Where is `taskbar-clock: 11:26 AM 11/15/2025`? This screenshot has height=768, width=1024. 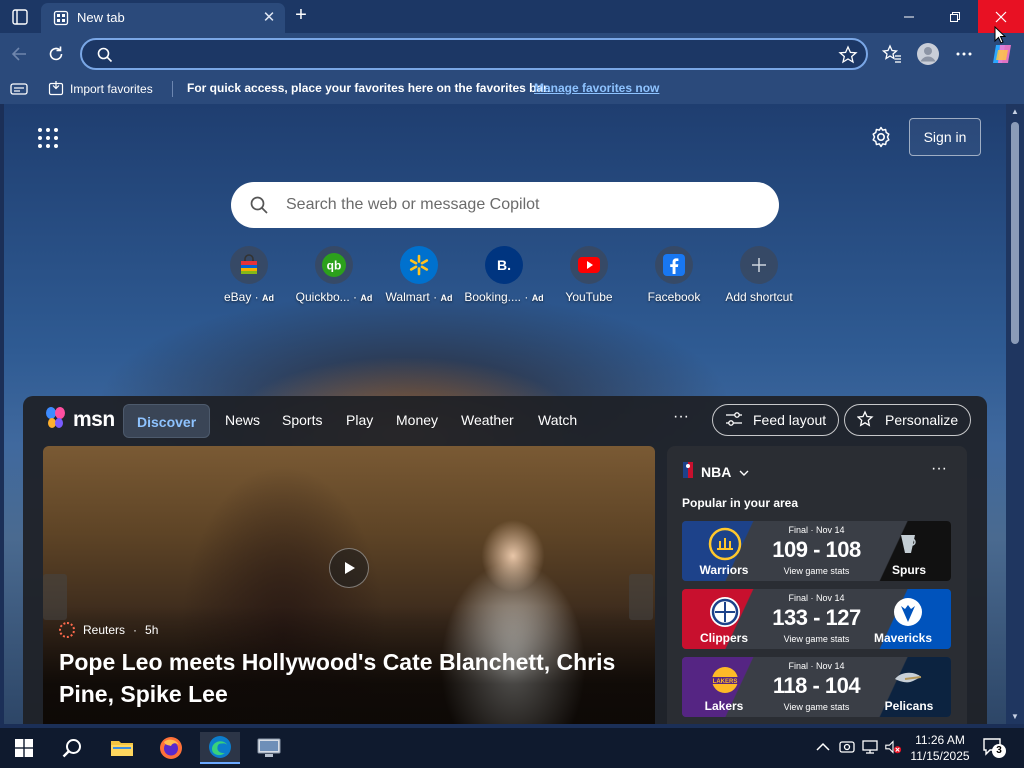 taskbar-clock: 11:26 AM 11/15/2025 is located at coordinates (940, 748).